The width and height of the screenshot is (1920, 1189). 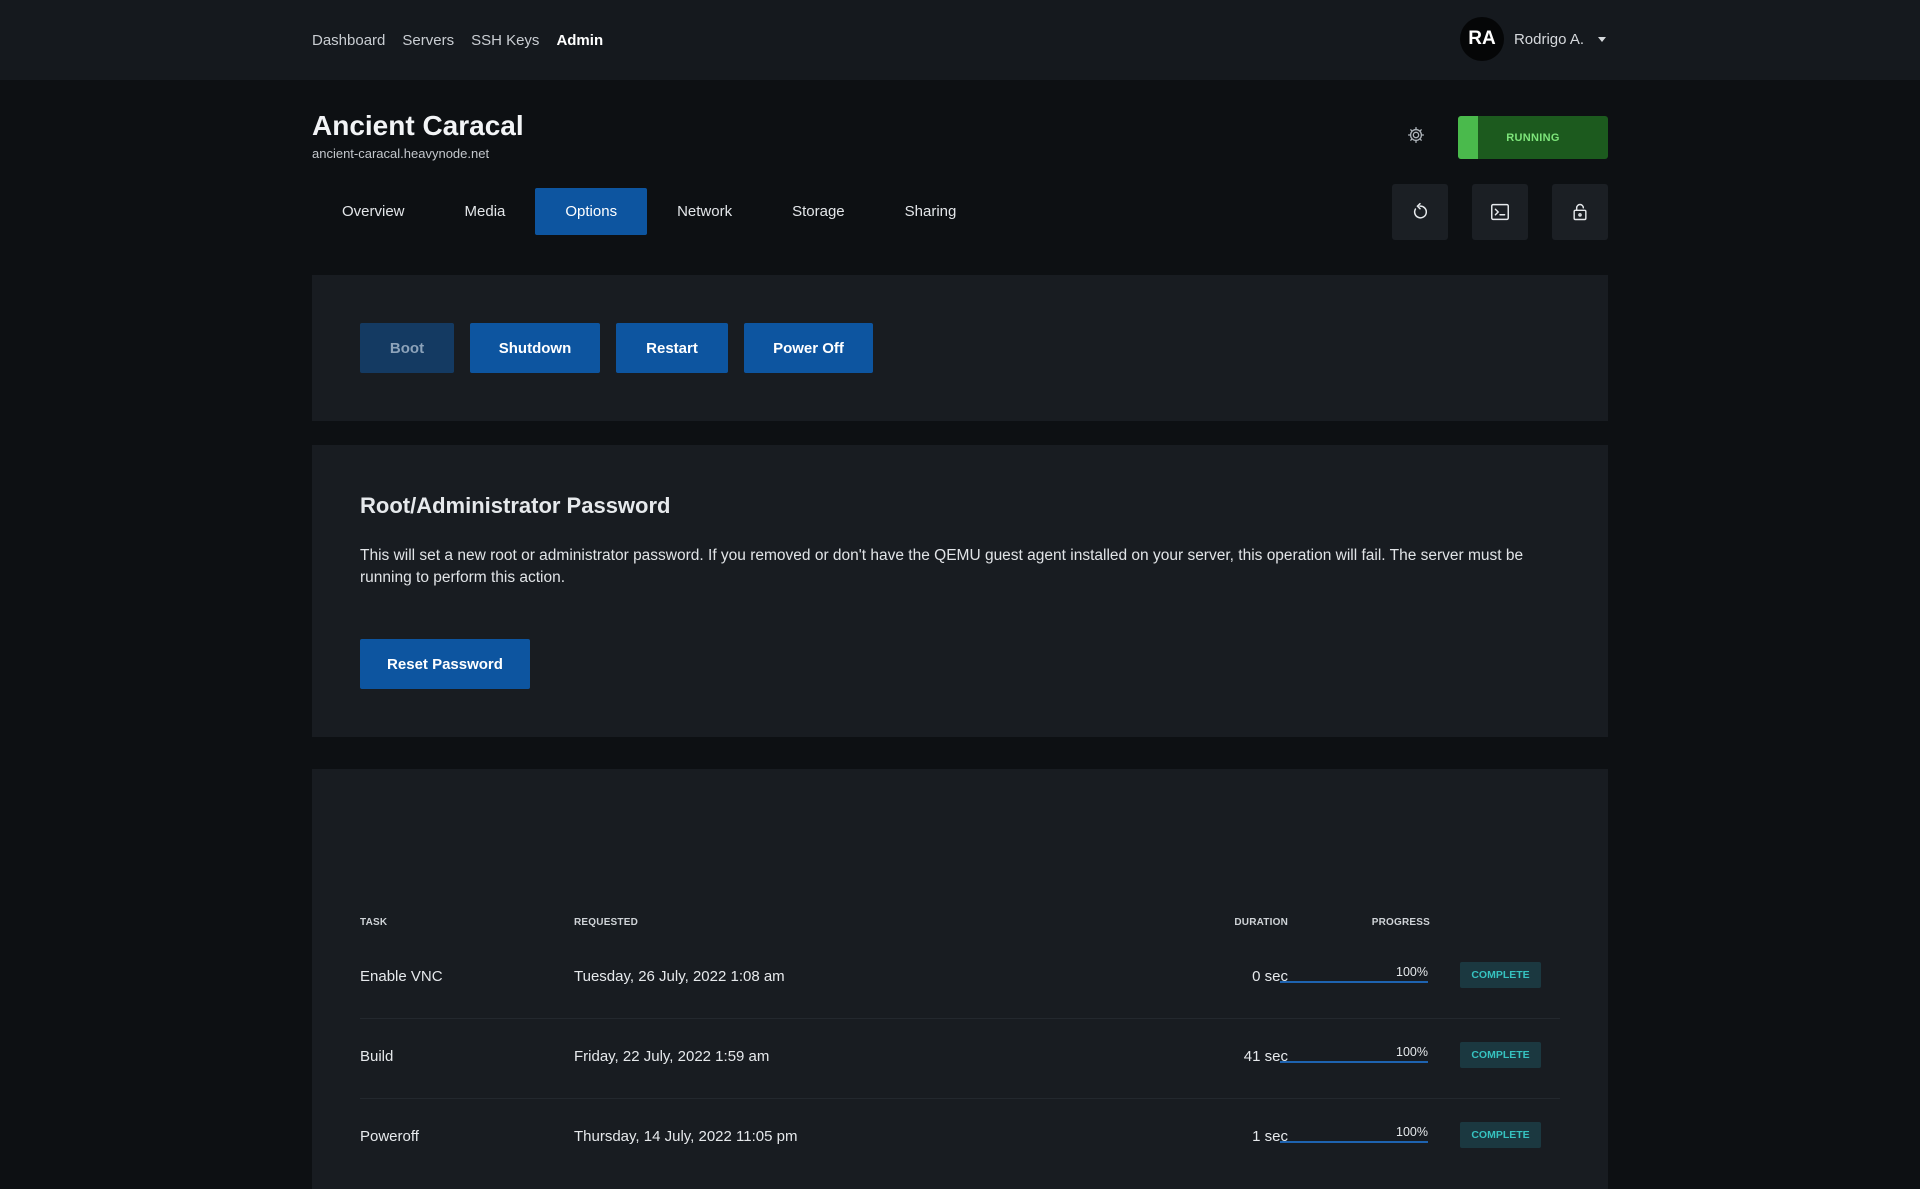 What do you see at coordinates (373, 211) in the screenshot?
I see `tab-overview: Overview` at bounding box center [373, 211].